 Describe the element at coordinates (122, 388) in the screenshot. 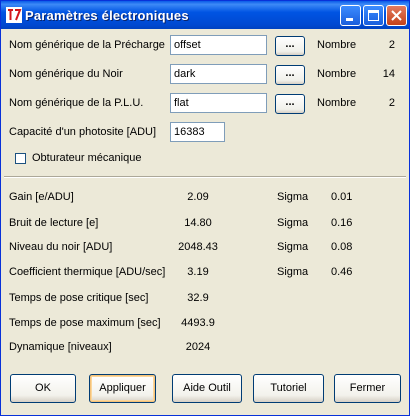

I see `apply-button: Appliquer` at that location.